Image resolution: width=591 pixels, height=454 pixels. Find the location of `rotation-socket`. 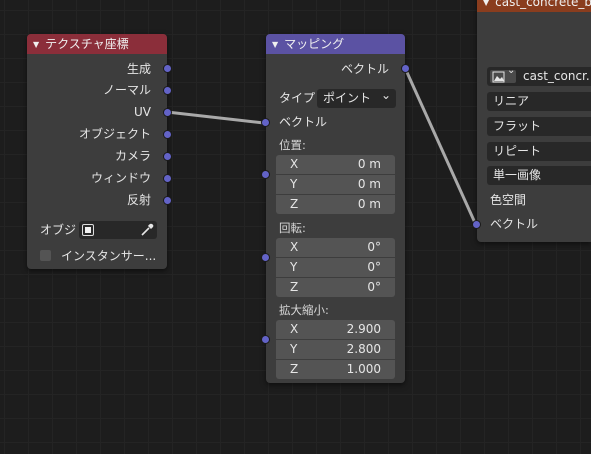

rotation-socket is located at coordinates (265, 257).